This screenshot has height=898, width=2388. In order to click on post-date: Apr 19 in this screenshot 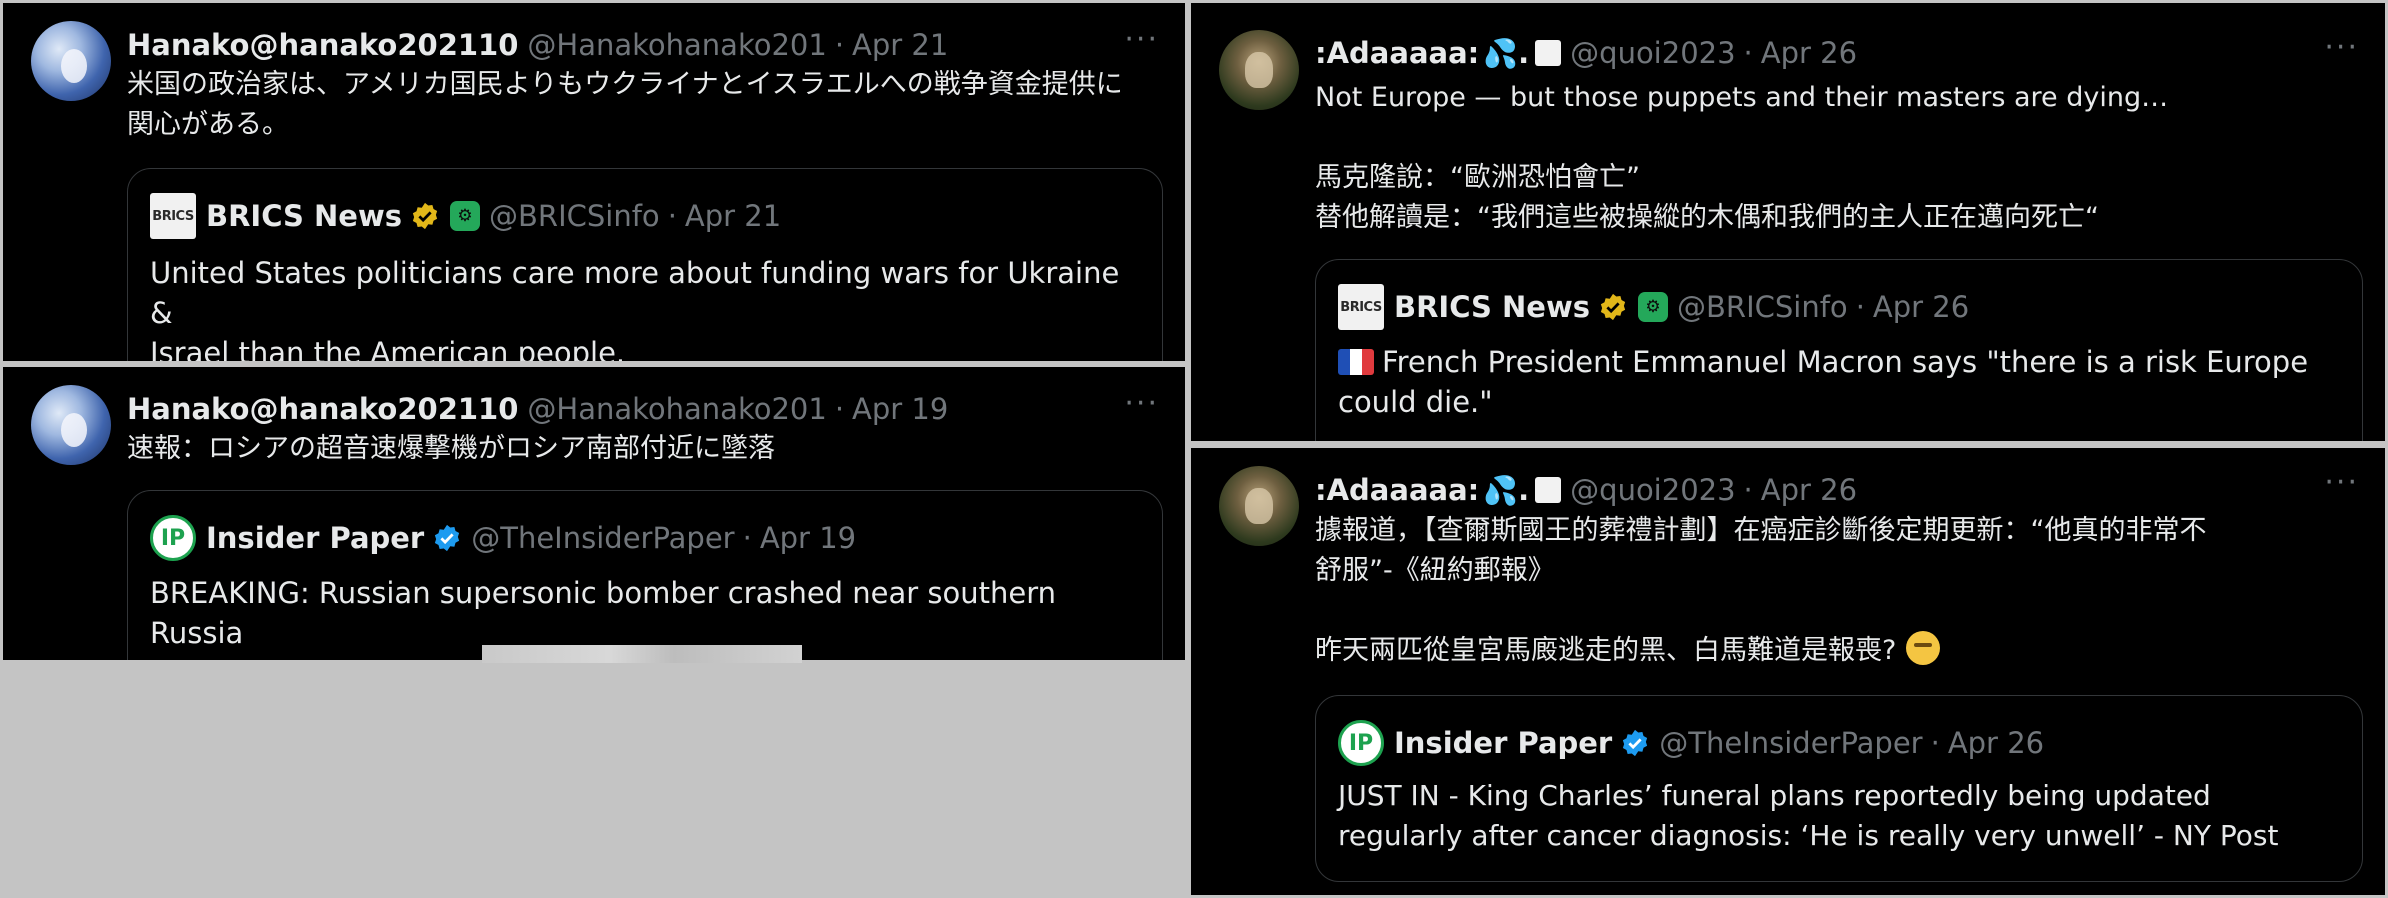, I will do `click(900, 409)`.